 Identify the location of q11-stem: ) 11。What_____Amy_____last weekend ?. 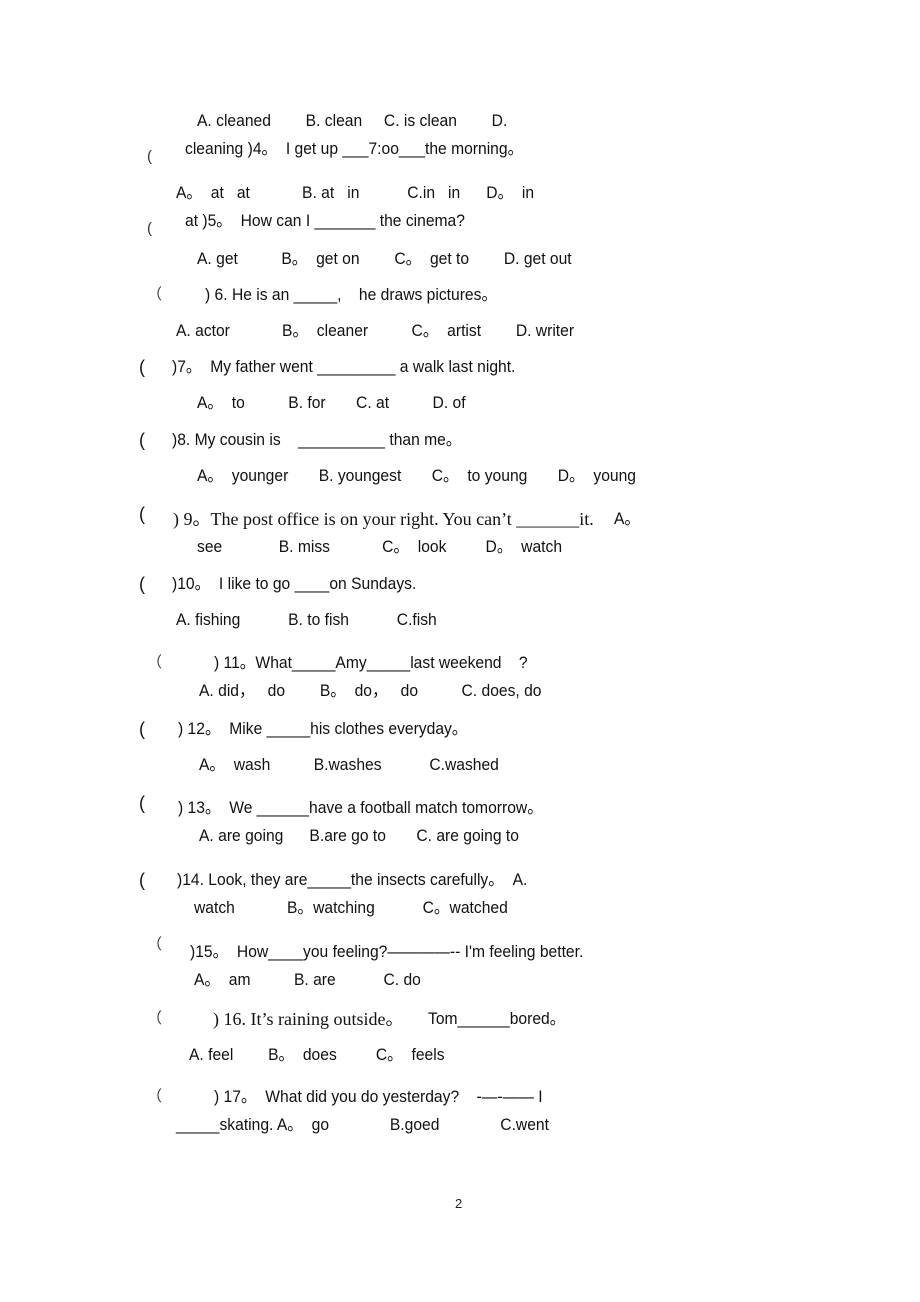
(371, 662).